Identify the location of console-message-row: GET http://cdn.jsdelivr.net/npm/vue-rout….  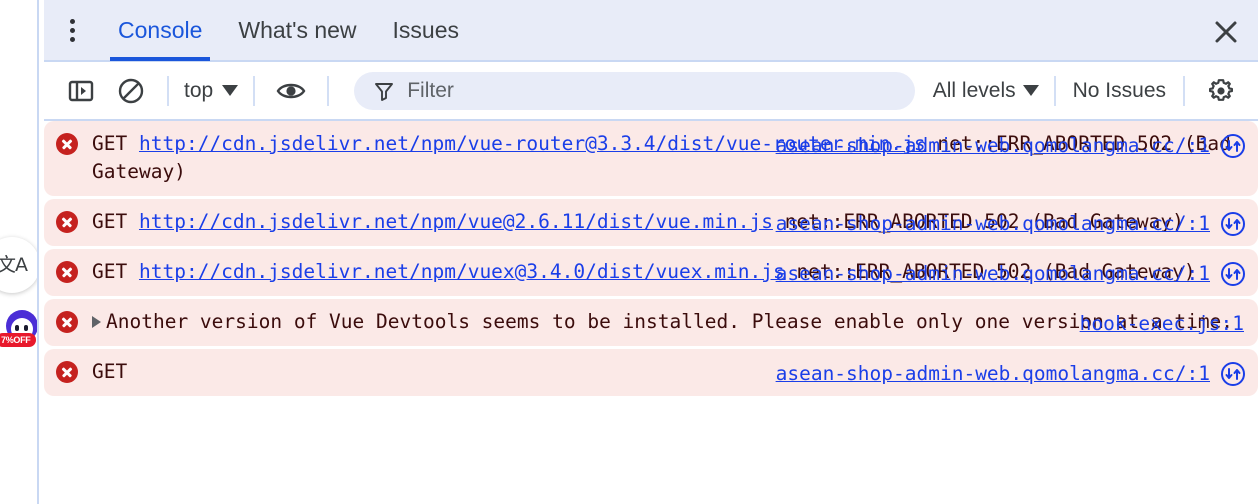
(651, 158).